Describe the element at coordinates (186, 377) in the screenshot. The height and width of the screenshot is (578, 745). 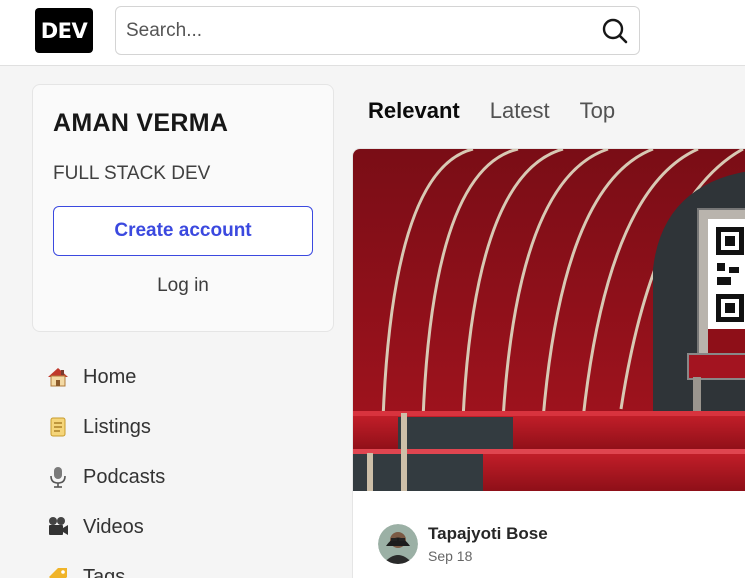
I see `sidebar-item-home: Home` at that location.